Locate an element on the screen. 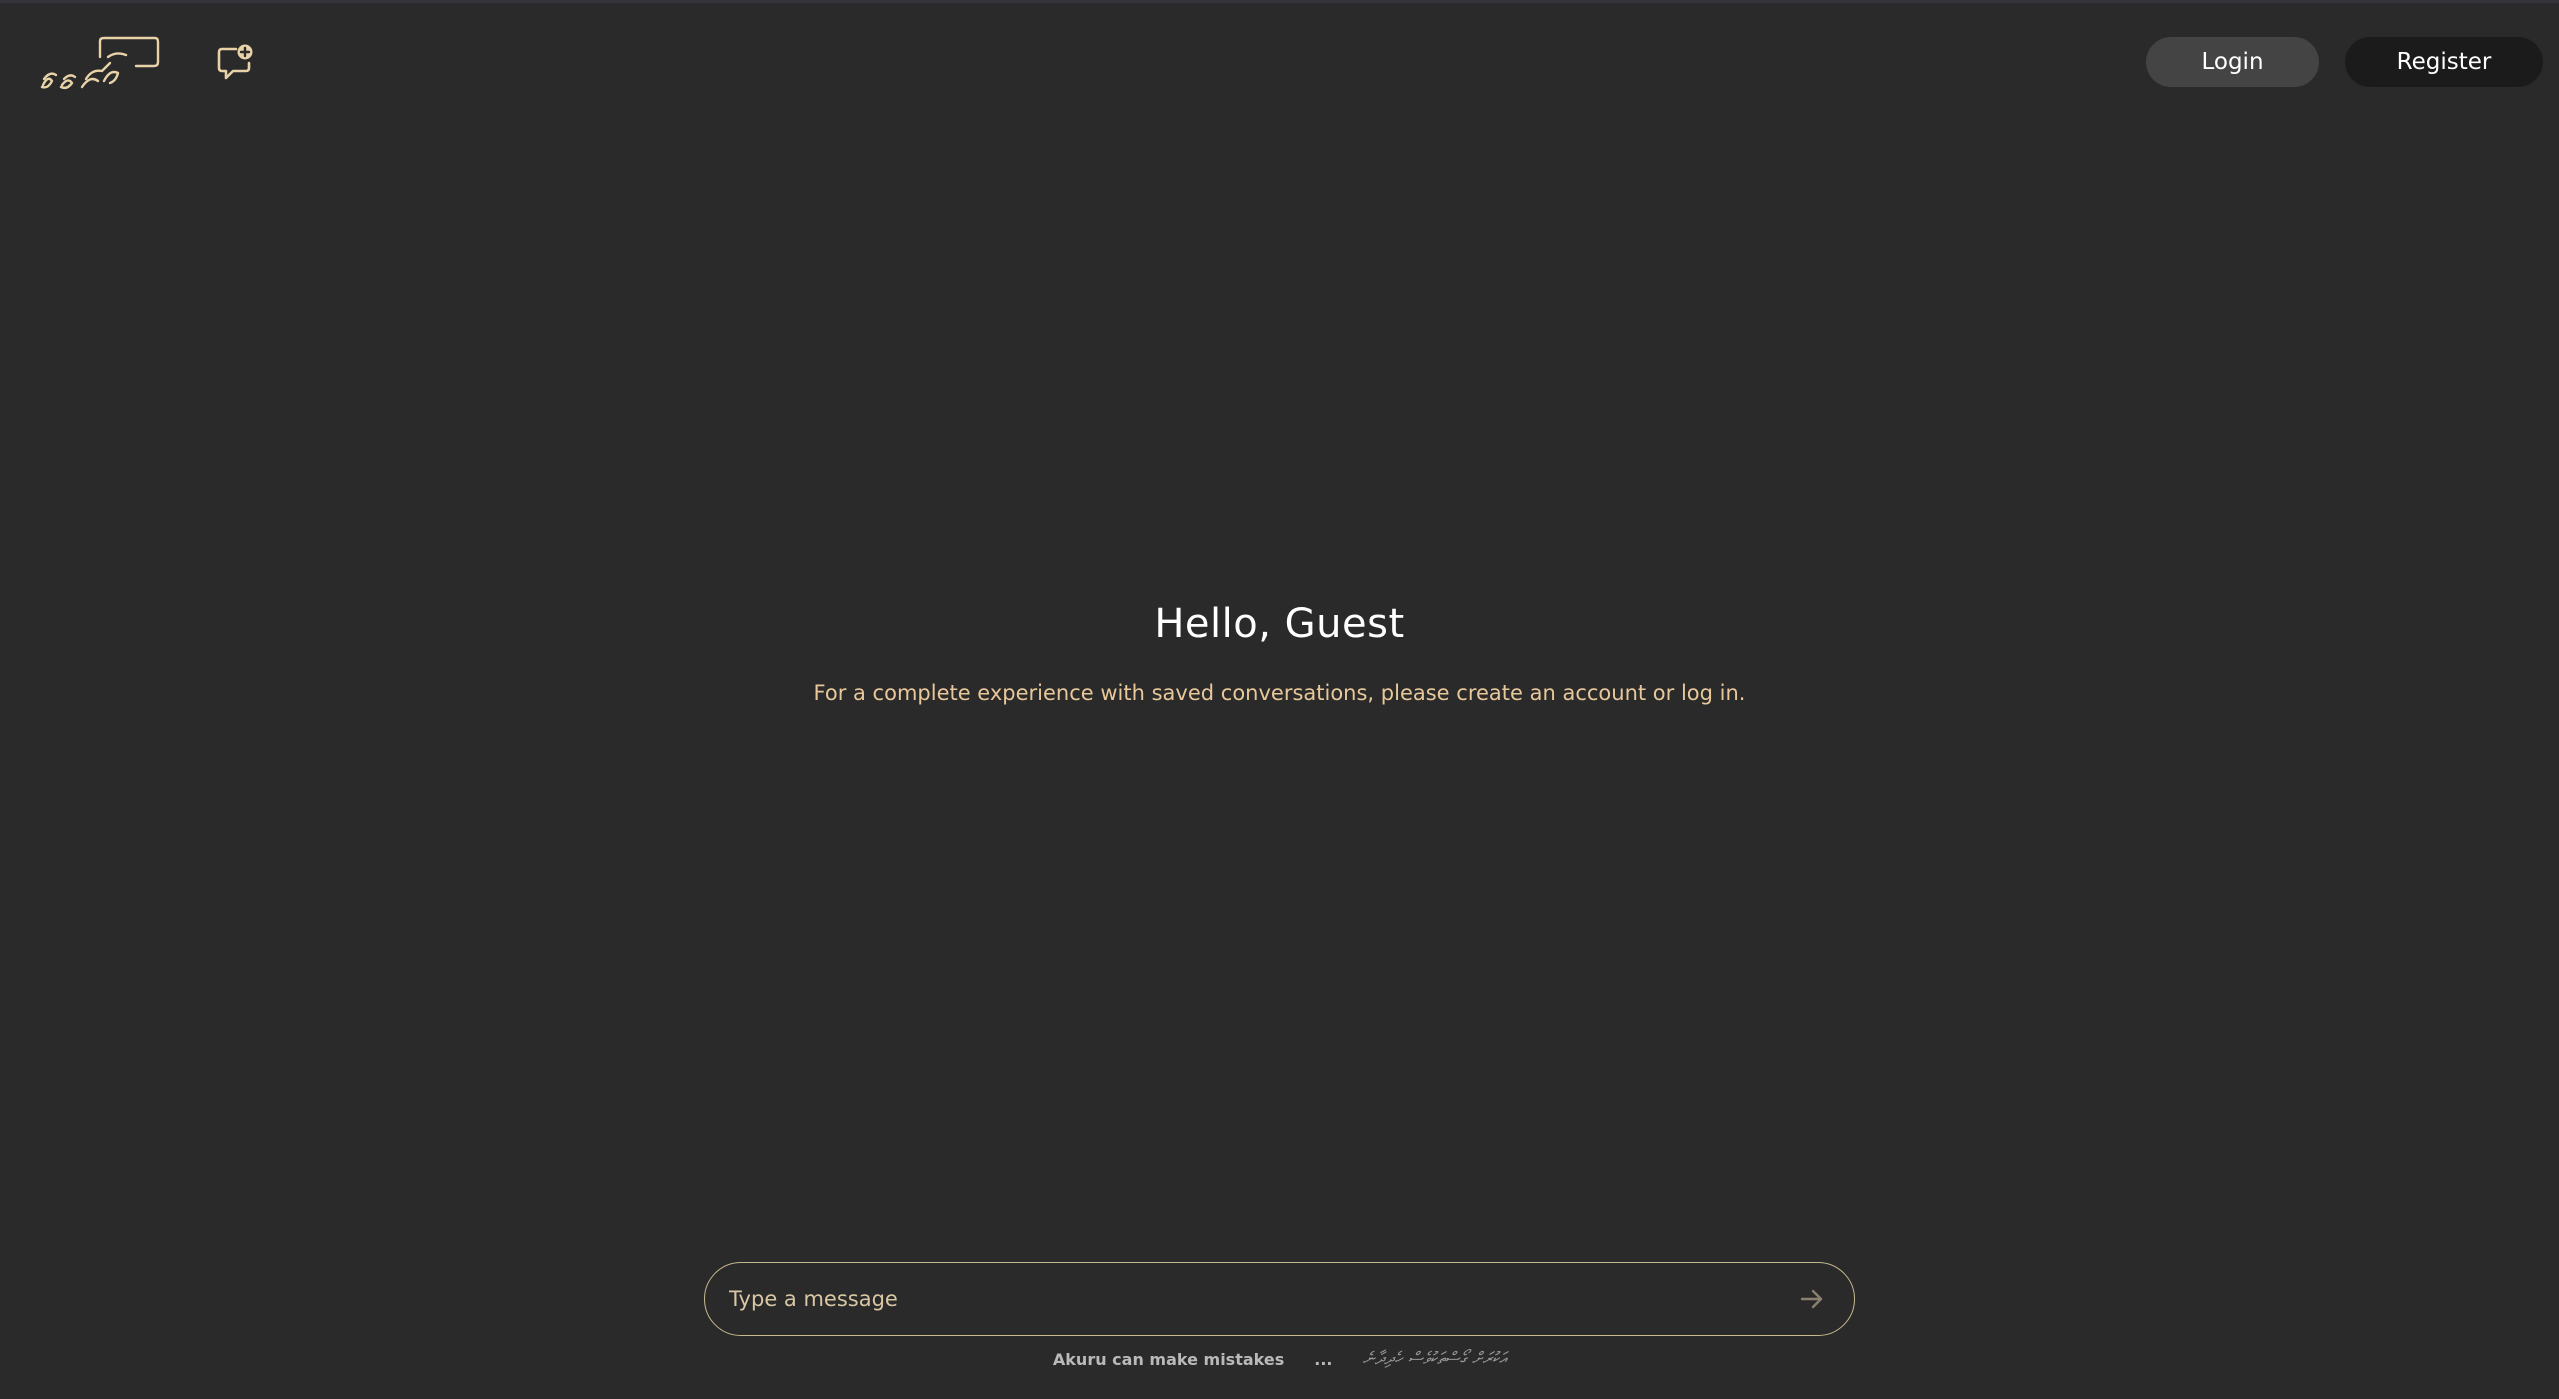 The height and width of the screenshot is (1399, 2559). new-chat-button is located at coordinates (236, 63).